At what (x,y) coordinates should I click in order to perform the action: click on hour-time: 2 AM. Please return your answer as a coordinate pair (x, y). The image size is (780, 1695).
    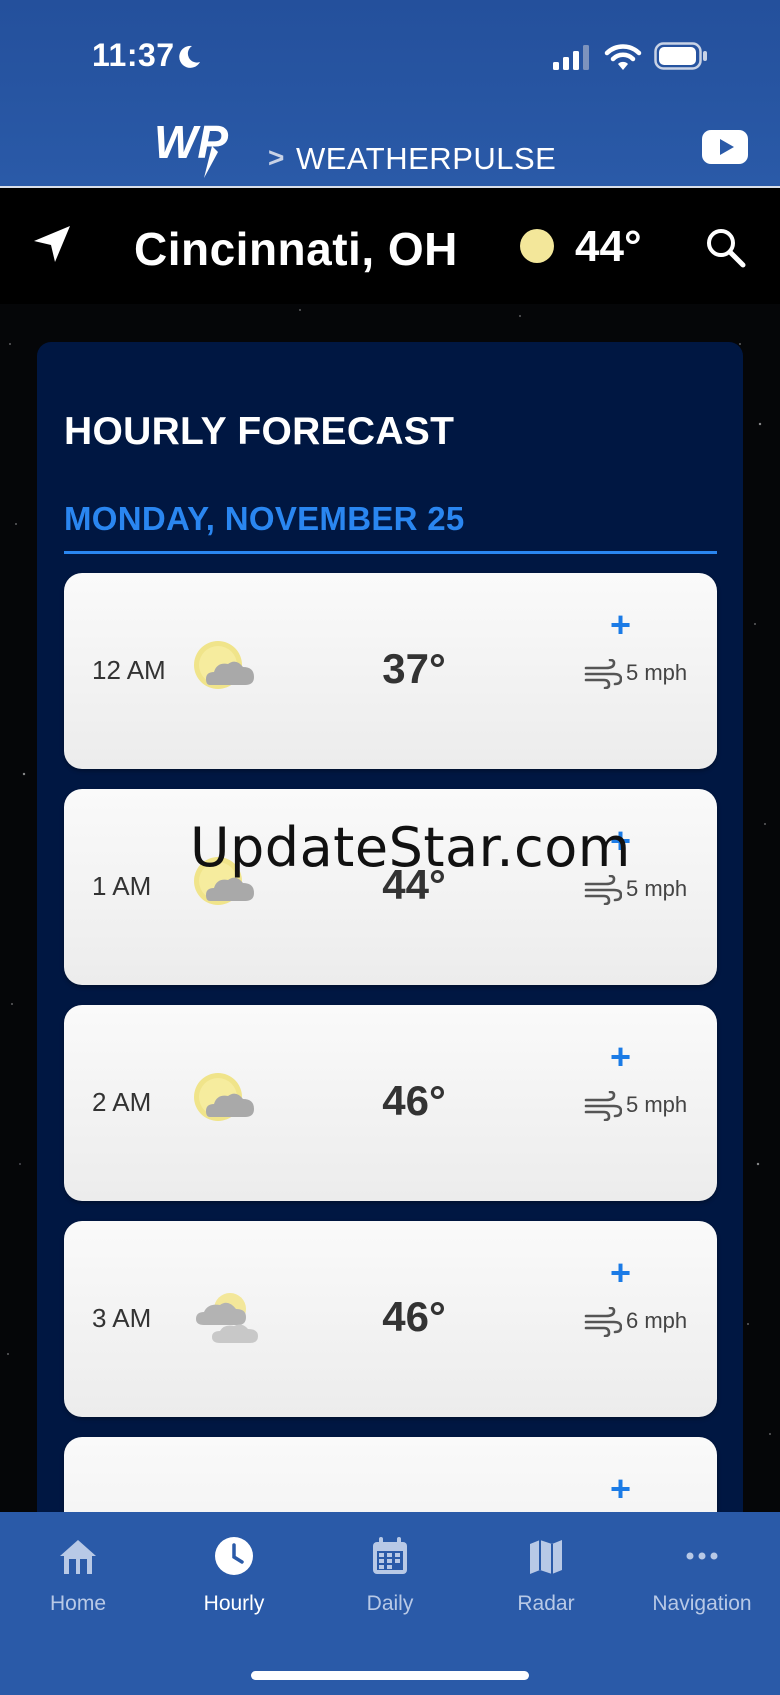
    Looking at the image, I should click on (122, 1102).